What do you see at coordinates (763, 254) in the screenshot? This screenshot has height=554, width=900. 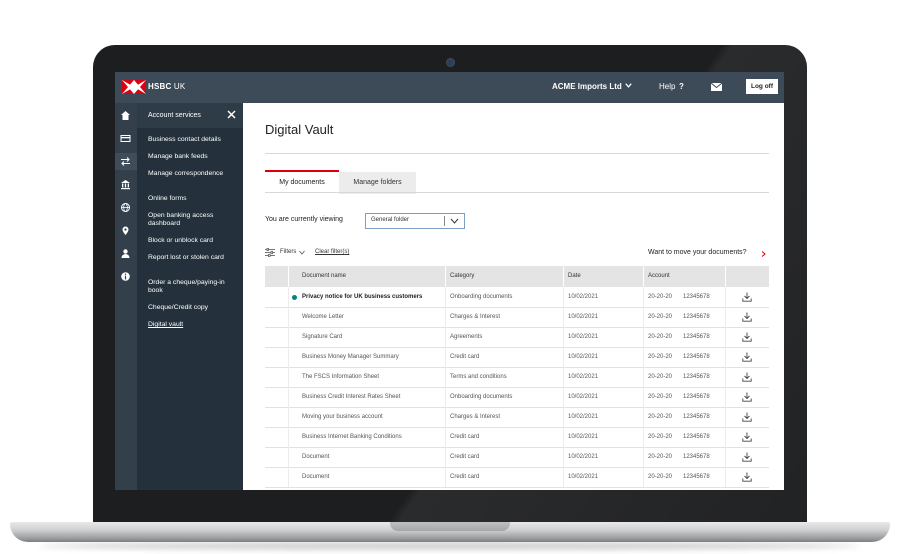 I see `chevron-right-icon` at bounding box center [763, 254].